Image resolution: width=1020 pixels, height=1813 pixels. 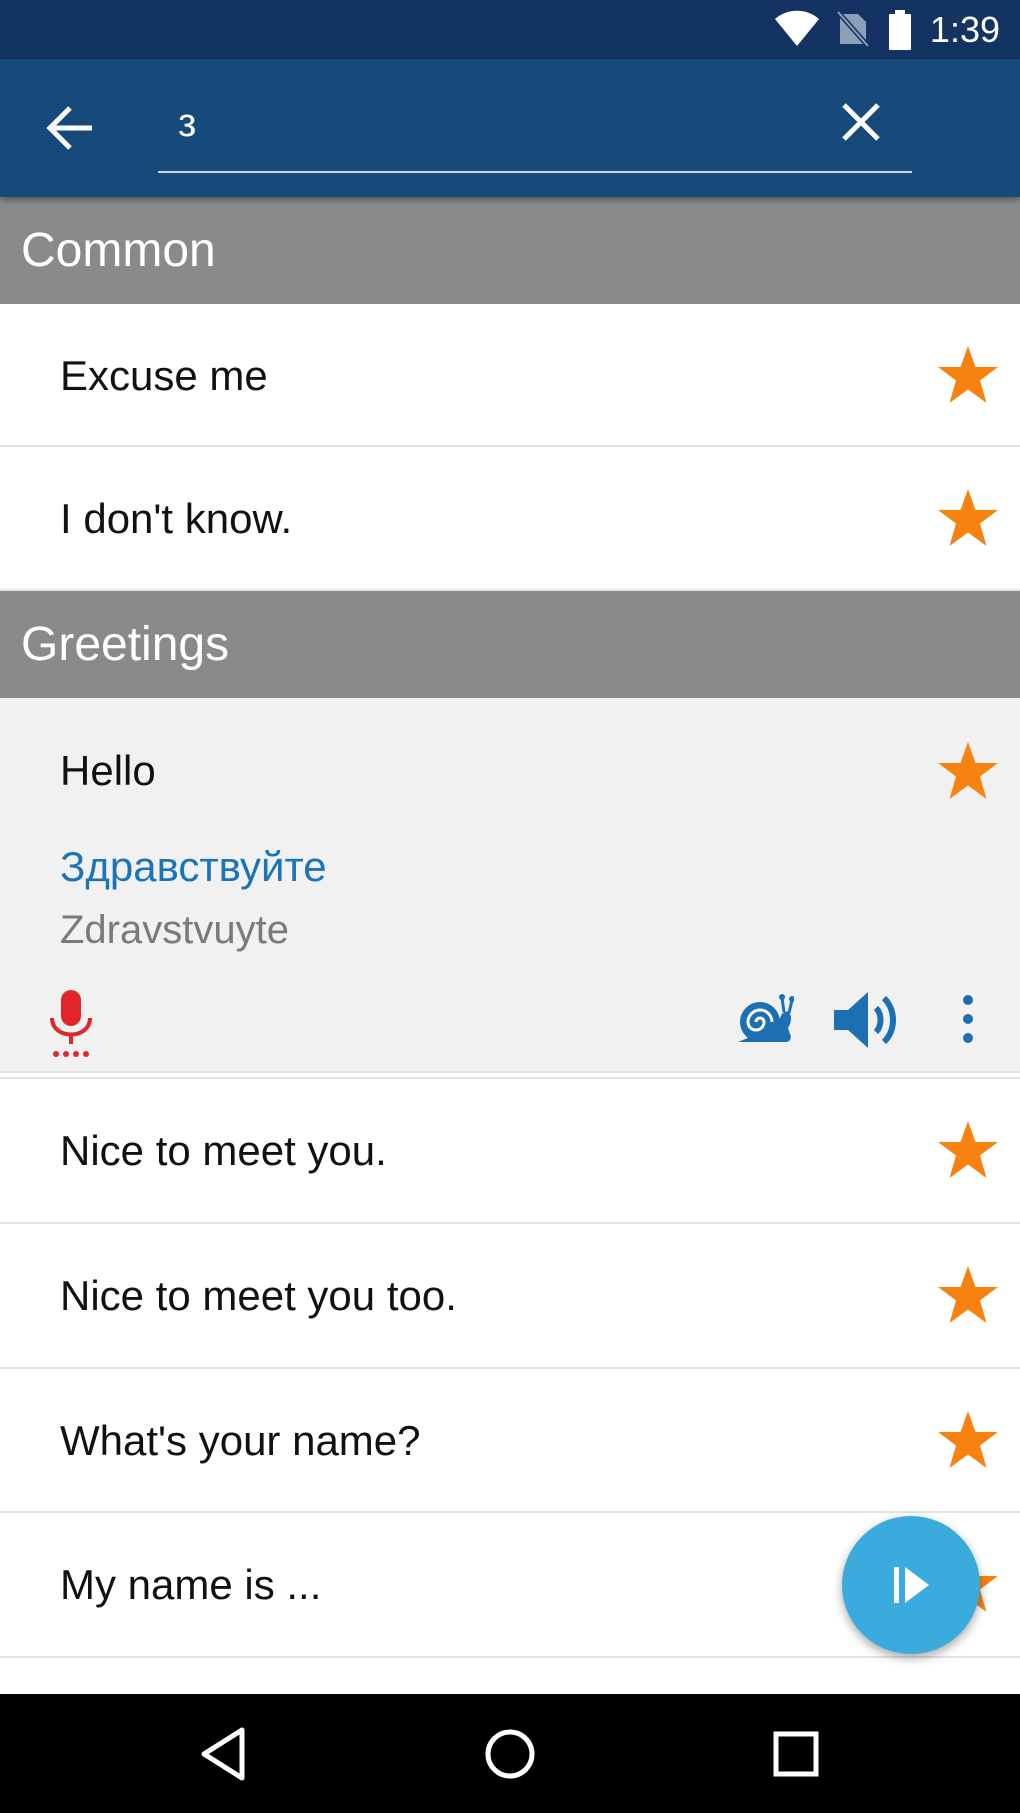 I want to click on nav-home-icon, so click(x=510, y=1754).